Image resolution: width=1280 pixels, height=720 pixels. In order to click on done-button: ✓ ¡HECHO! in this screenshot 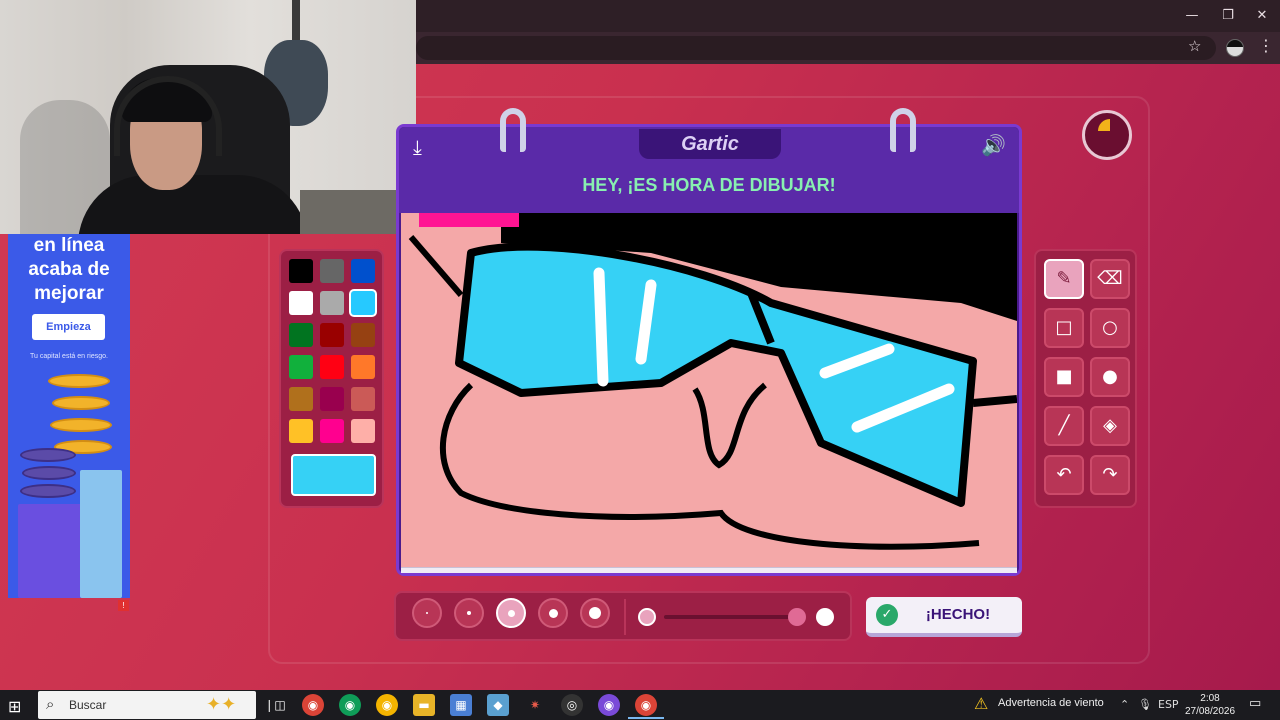, I will do `click(944, 617)`.